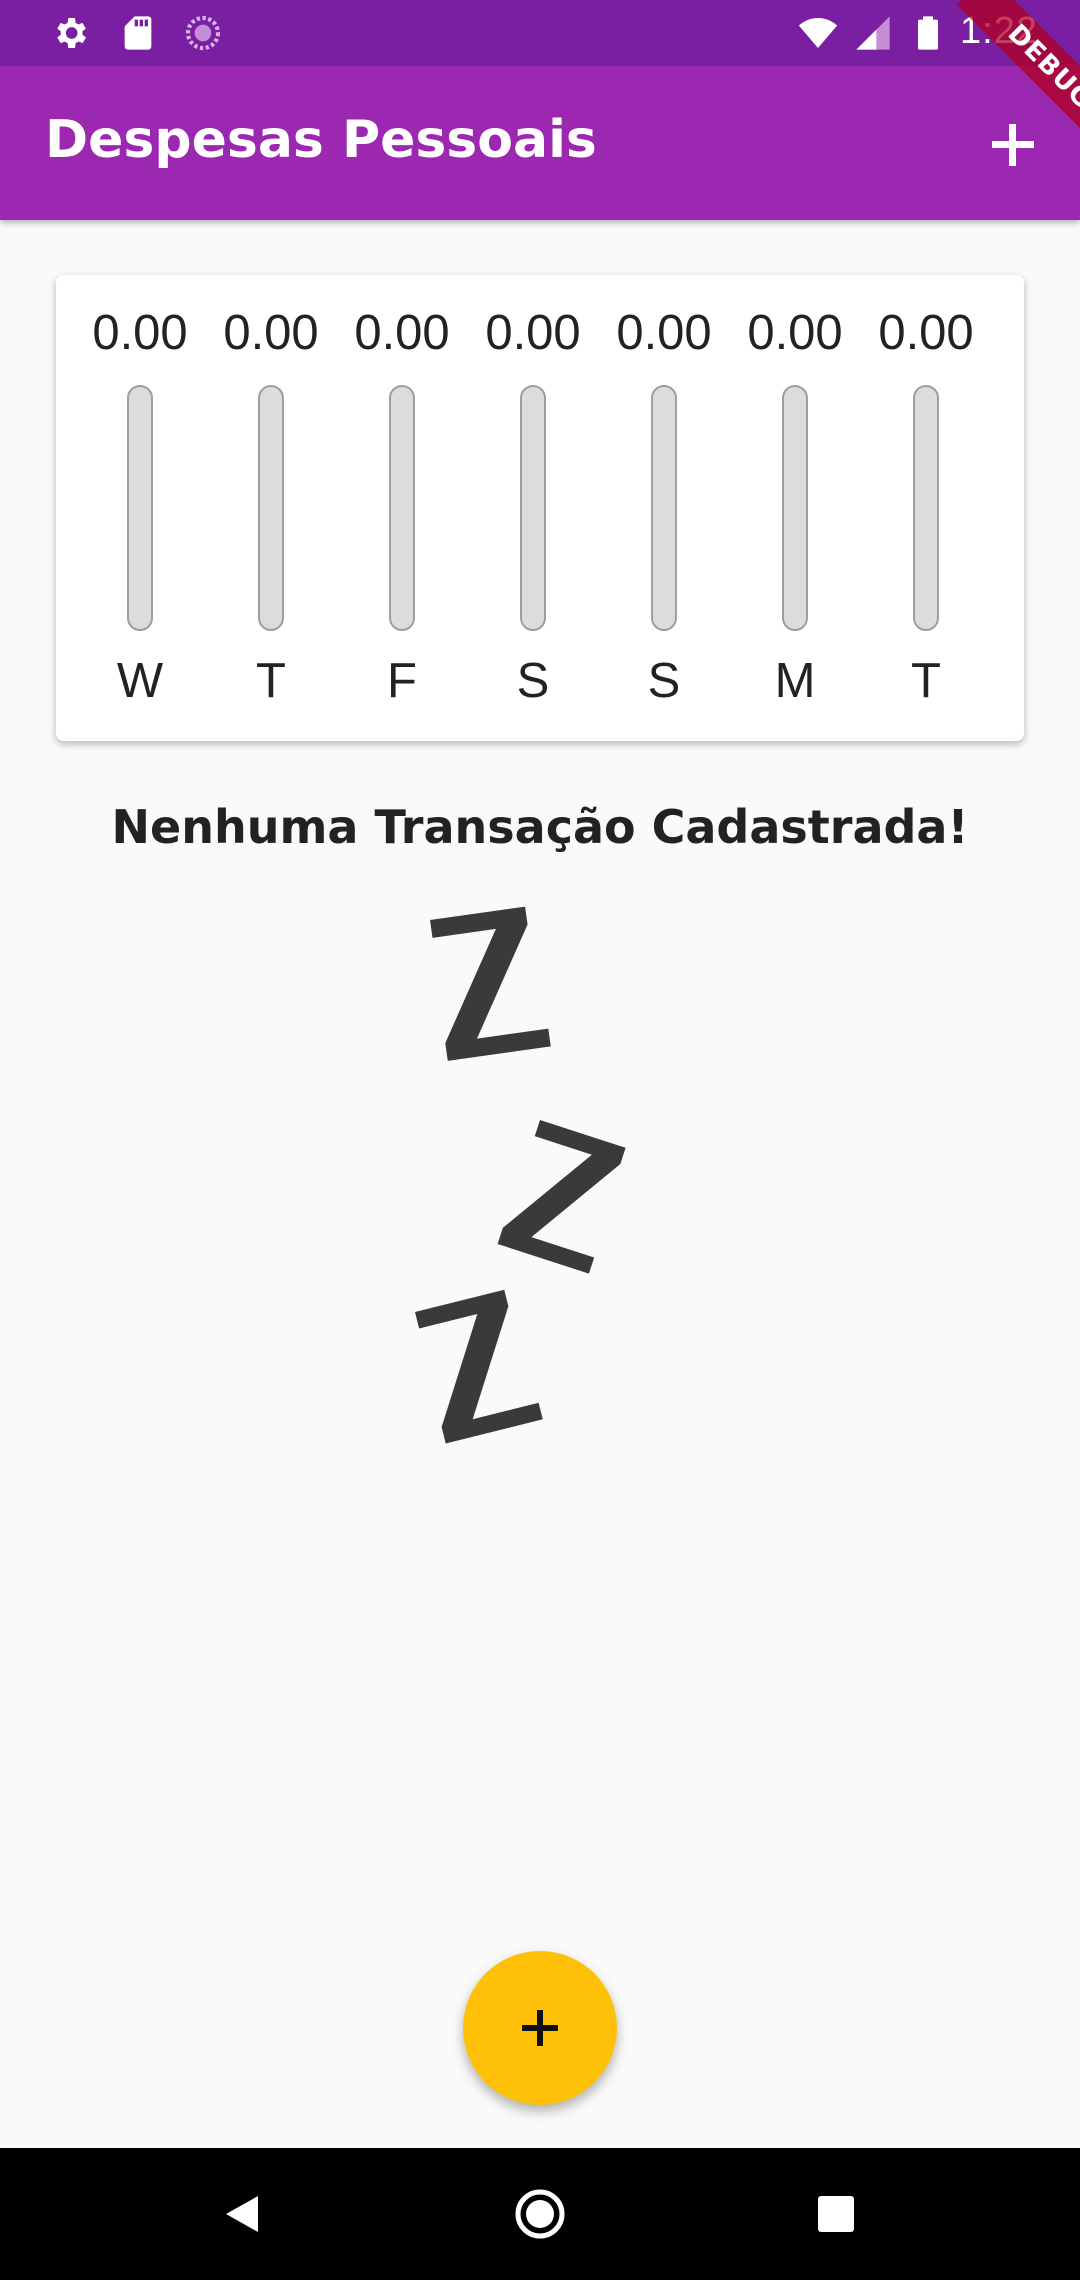 The width and height of the screenshot is (1080, 2280). Describe the element at coordinates (140, 681) in the screenshot. I see `bar-day-label: W` at that location.